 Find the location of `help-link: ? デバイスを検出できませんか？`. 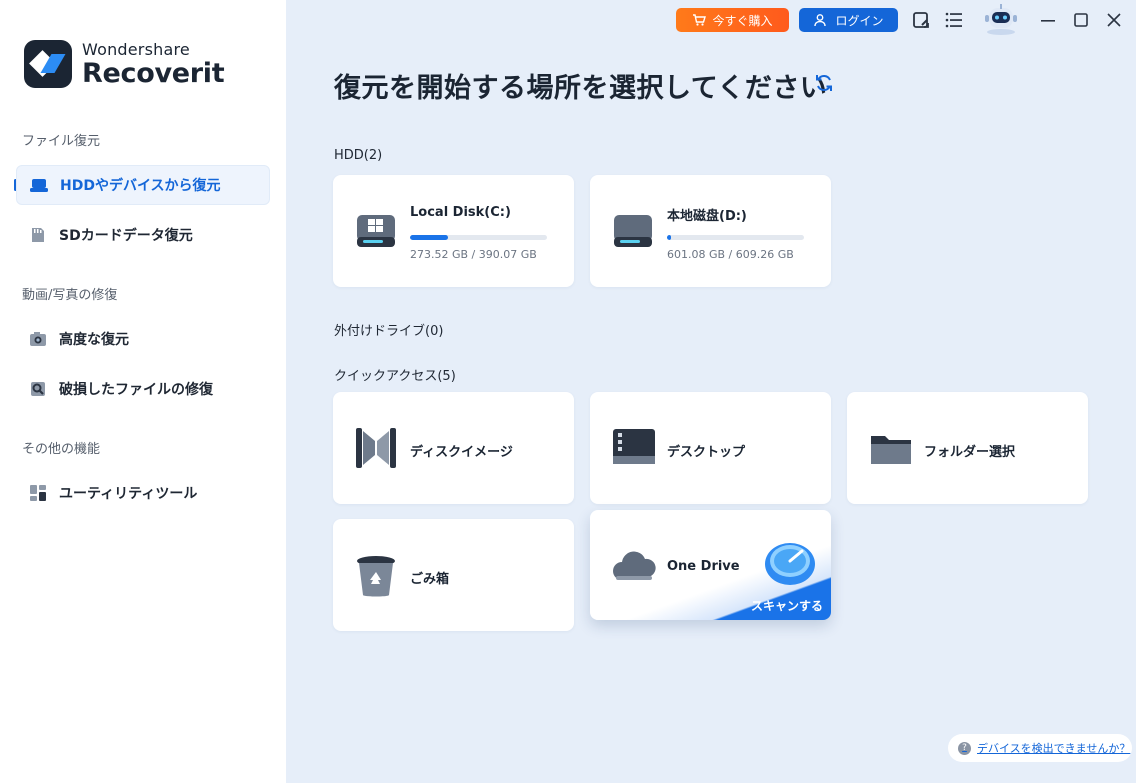

help-link: ? デバイスを検出できませんか？ is located at coordinates (1040, 748).